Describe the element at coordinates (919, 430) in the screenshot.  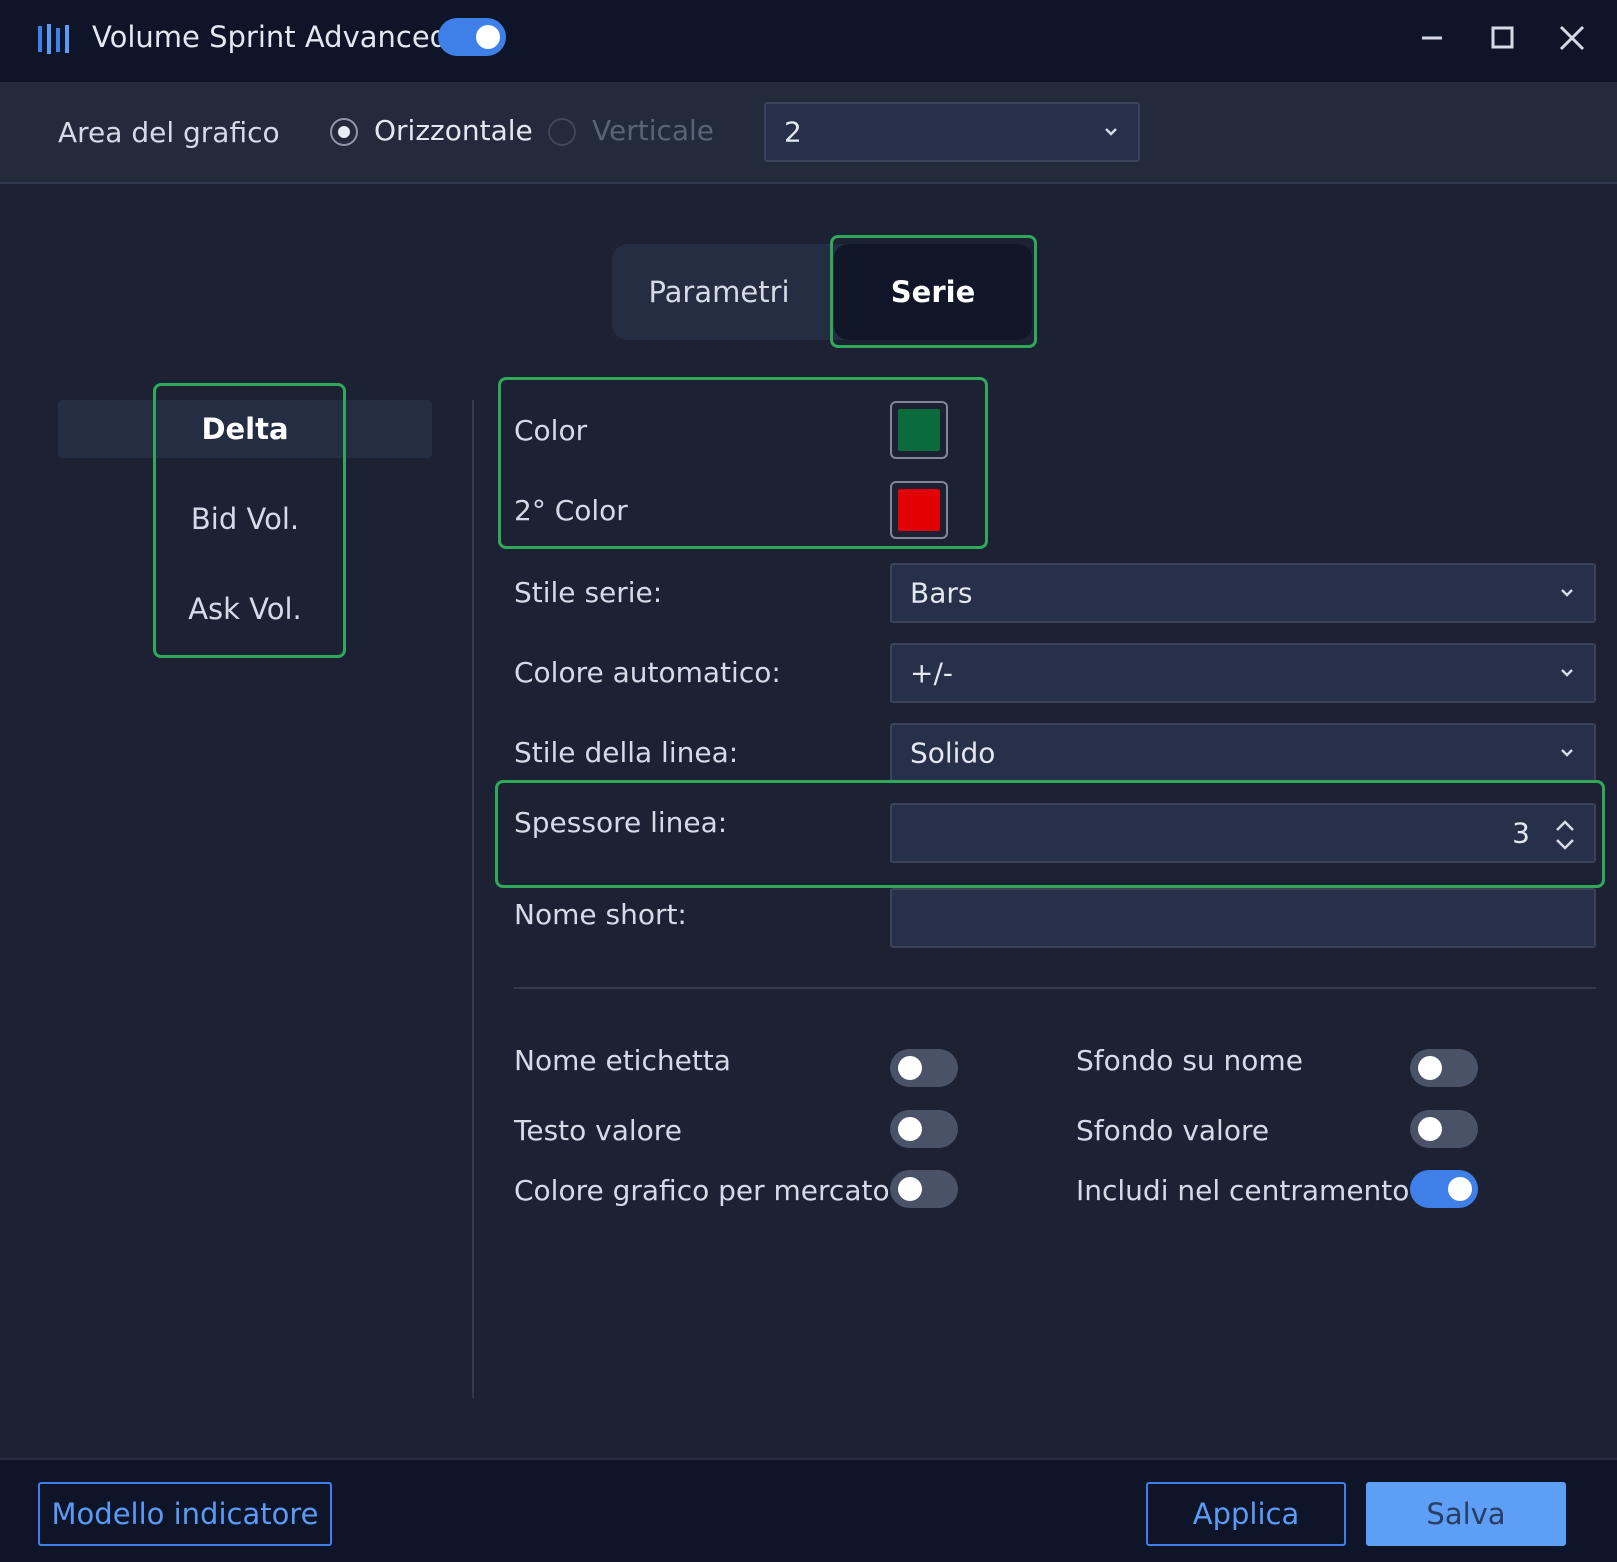
I see `color-swatch` at that location.